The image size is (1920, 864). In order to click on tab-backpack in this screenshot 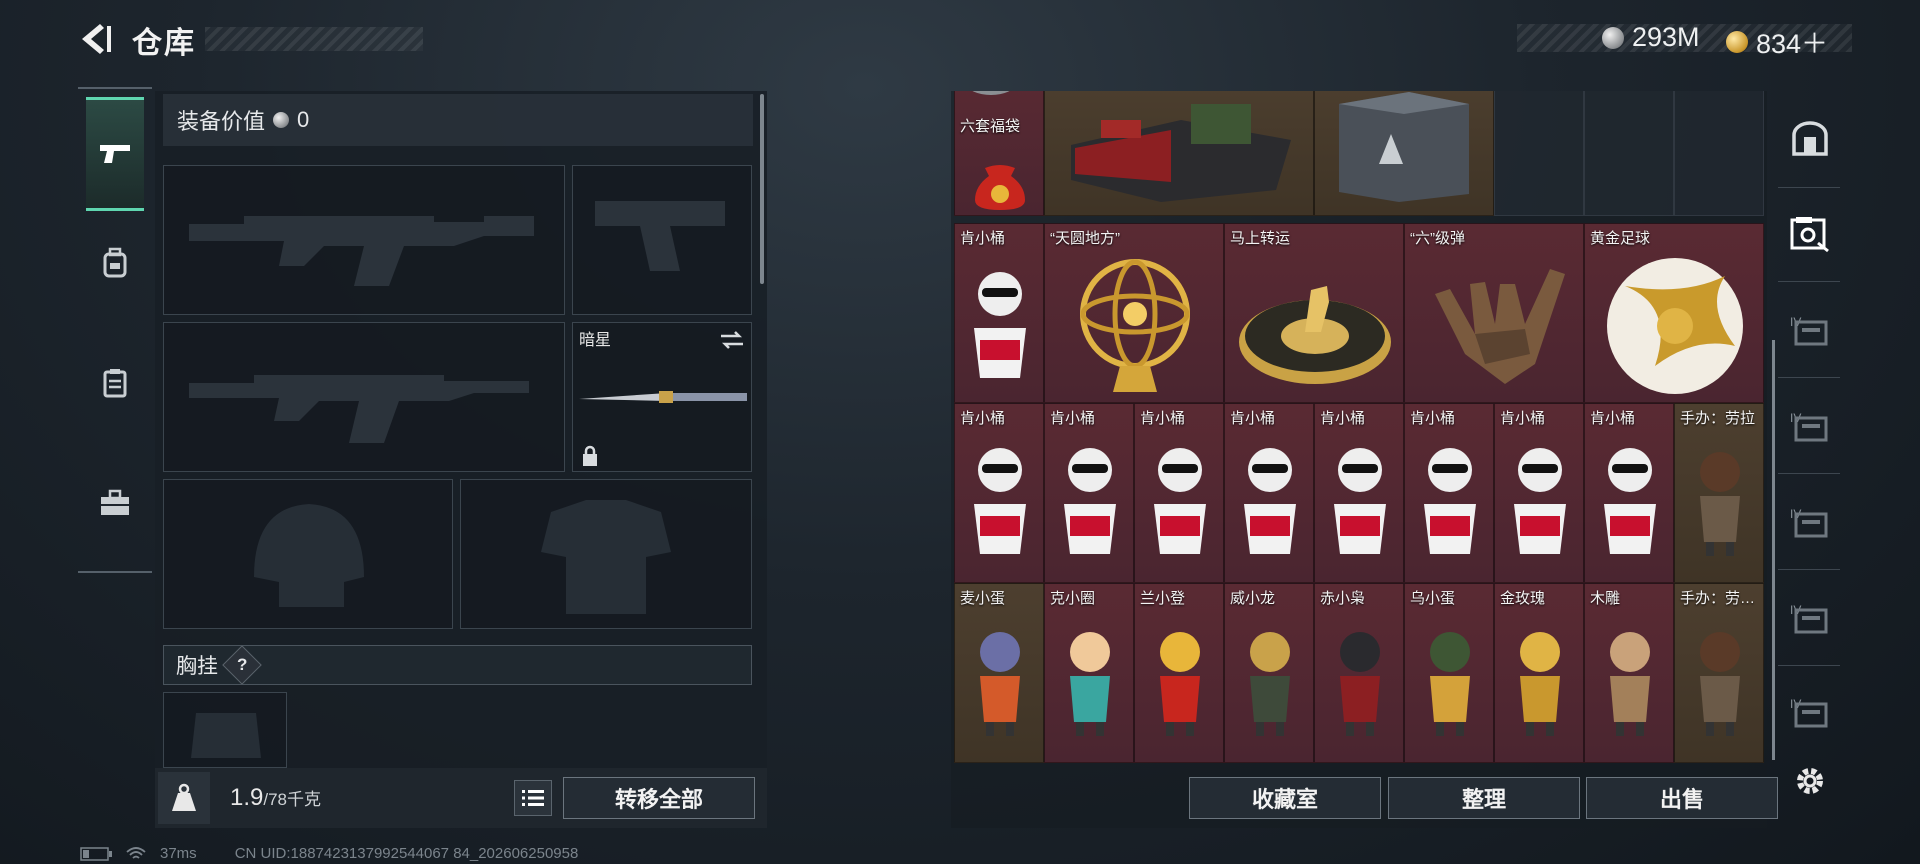, I will do `click(115, 263)`.